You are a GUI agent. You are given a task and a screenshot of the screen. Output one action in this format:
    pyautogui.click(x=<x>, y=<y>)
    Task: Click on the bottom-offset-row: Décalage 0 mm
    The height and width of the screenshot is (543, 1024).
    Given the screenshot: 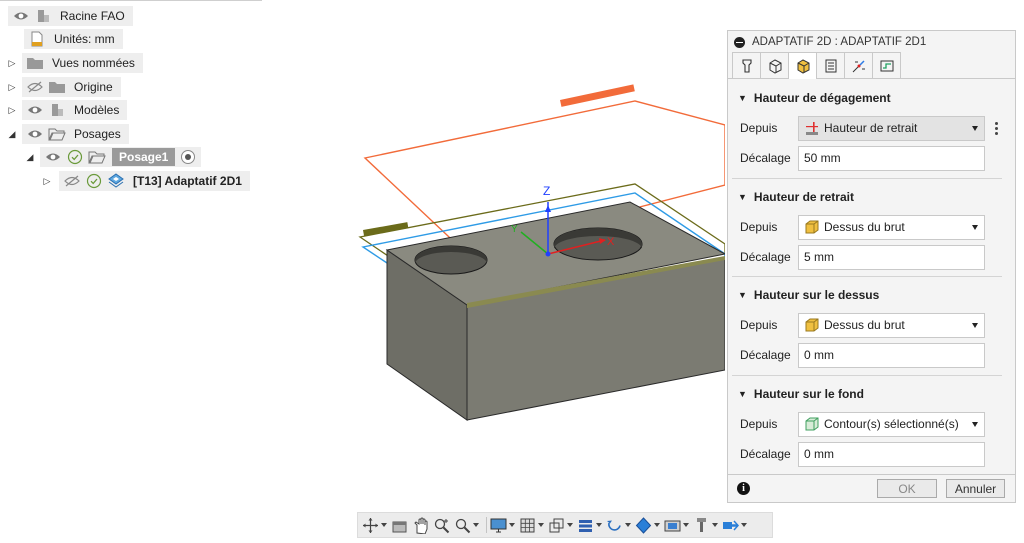 What is the action you would take?
    pyautogui.click(x=871, y=454)
    